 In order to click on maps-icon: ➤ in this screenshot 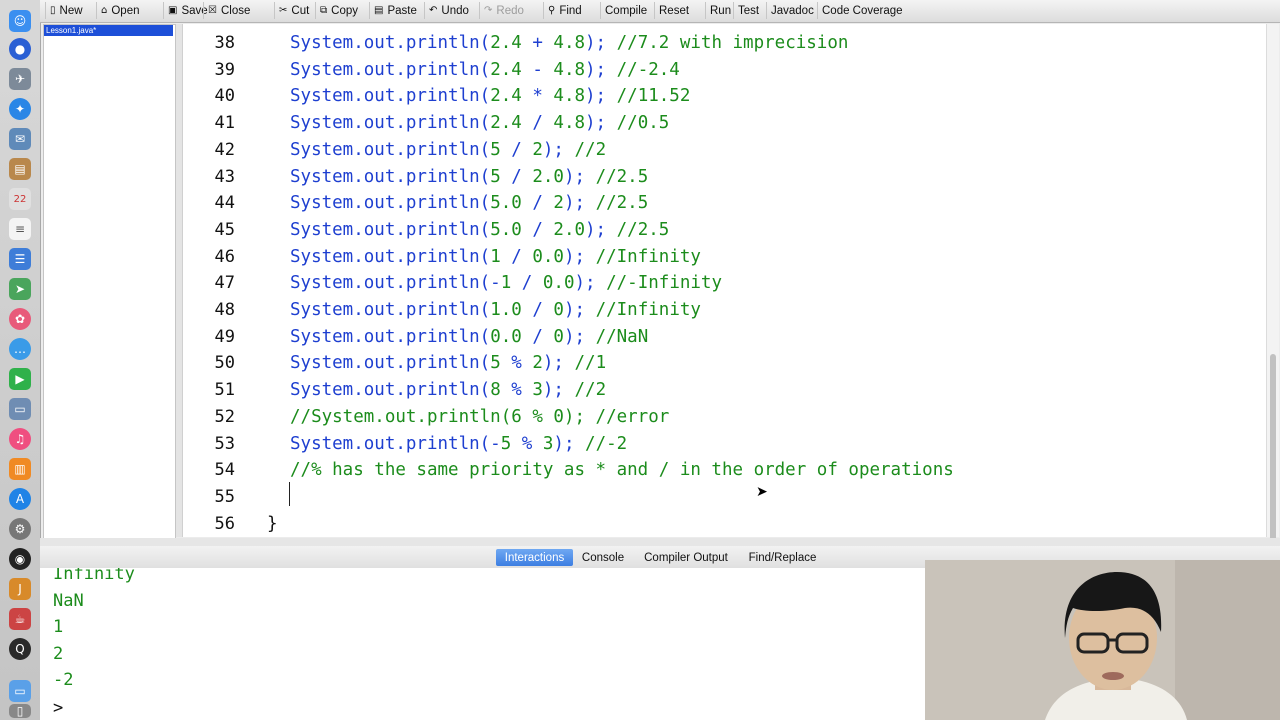, I will do `click(20, 289)`.